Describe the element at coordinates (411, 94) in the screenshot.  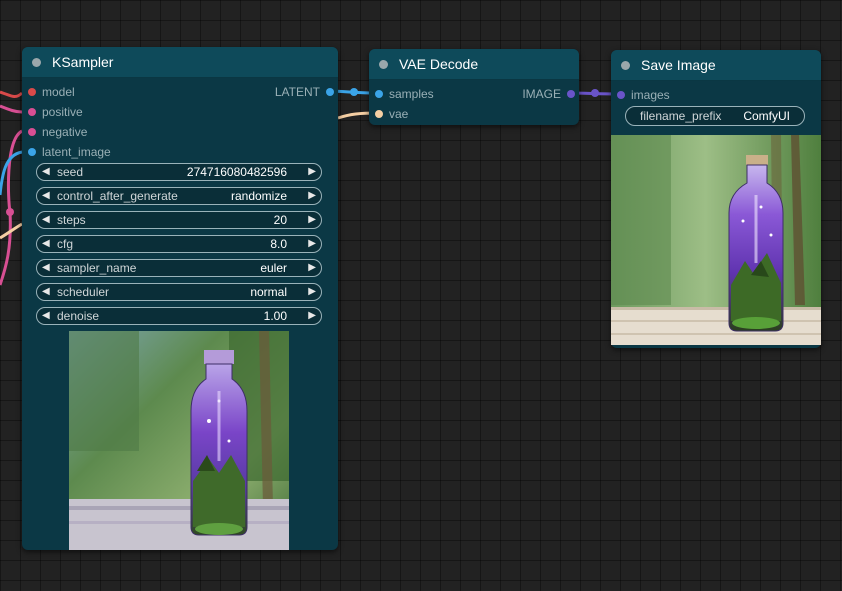
I see `slot-label: samples` at that location.